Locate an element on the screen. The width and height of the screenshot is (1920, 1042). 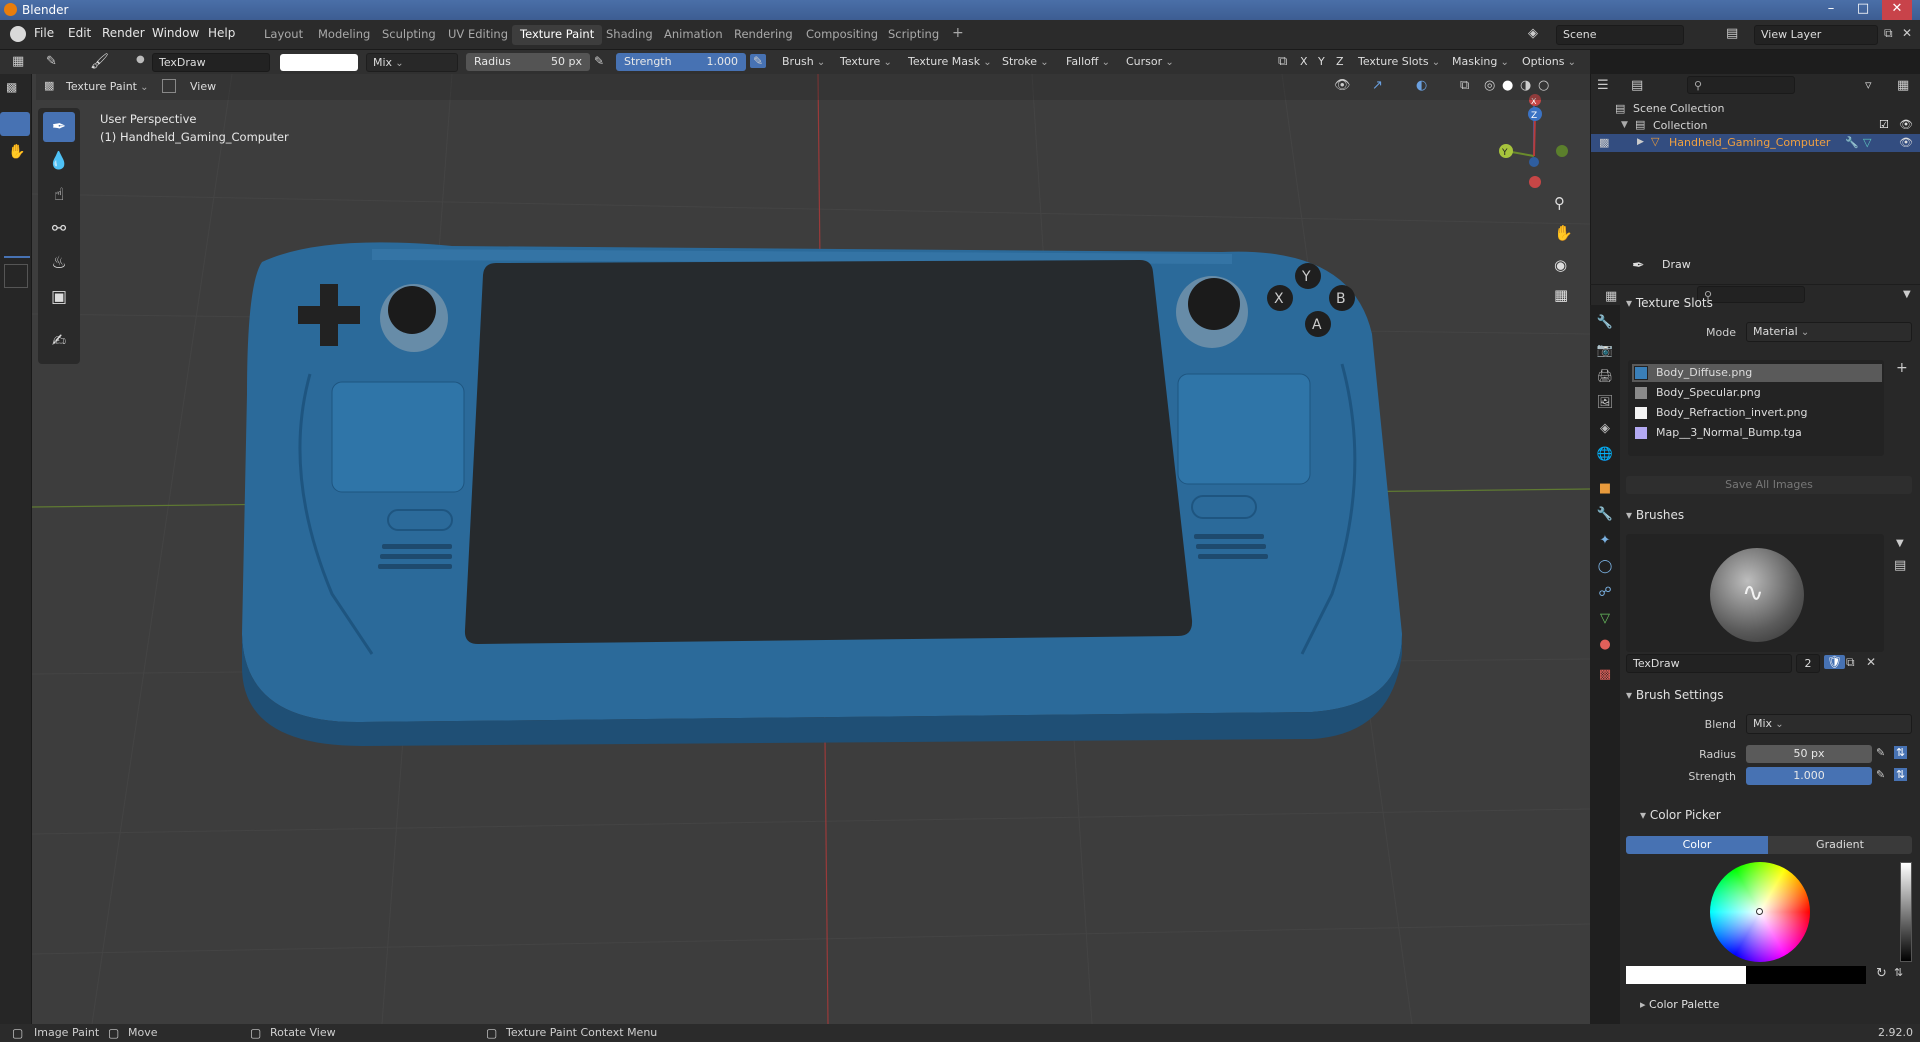
view-menu: View is located at coordinates (203, 86).